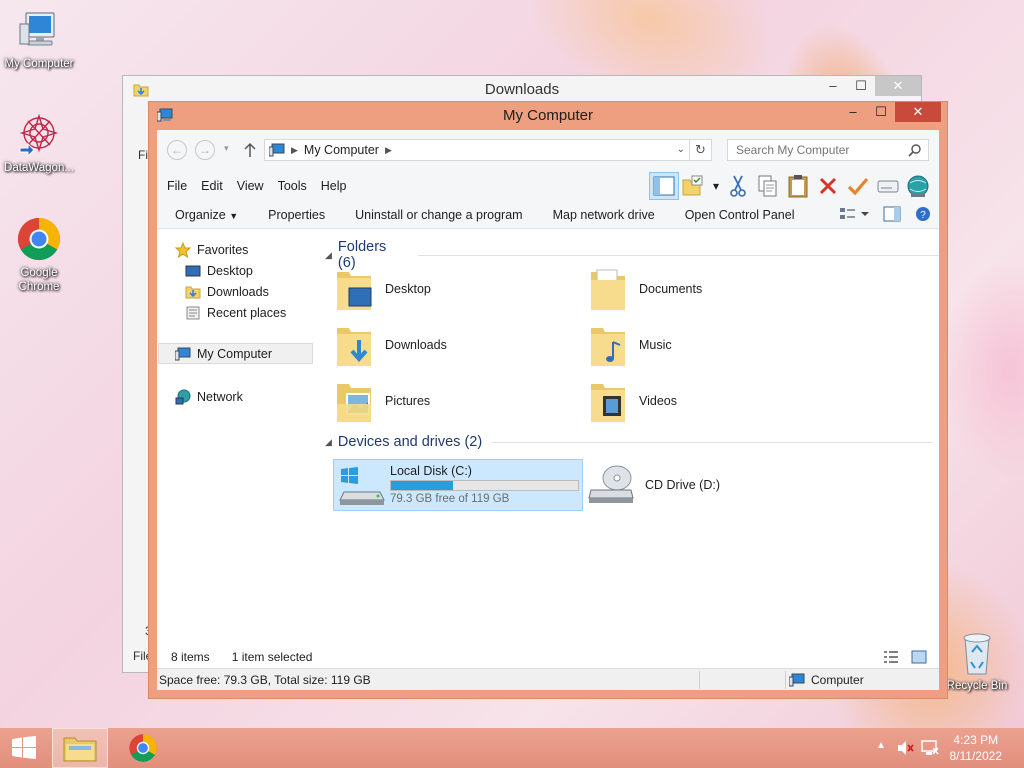  Describe the element at coordinates (39, 239) in the screenshot. I see `chrome-icon` at that location.